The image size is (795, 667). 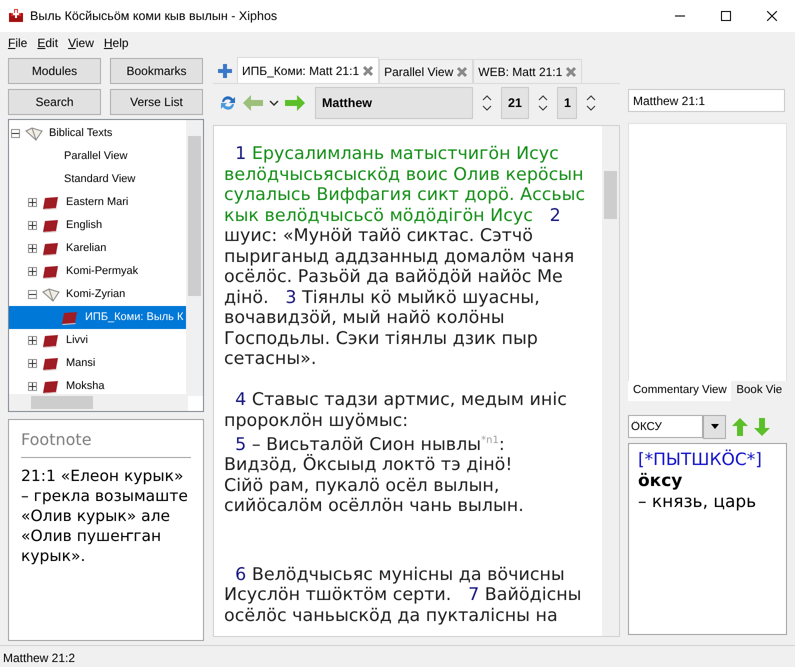 I want to click on tab: Book Vie, so click(x=759, y=391).